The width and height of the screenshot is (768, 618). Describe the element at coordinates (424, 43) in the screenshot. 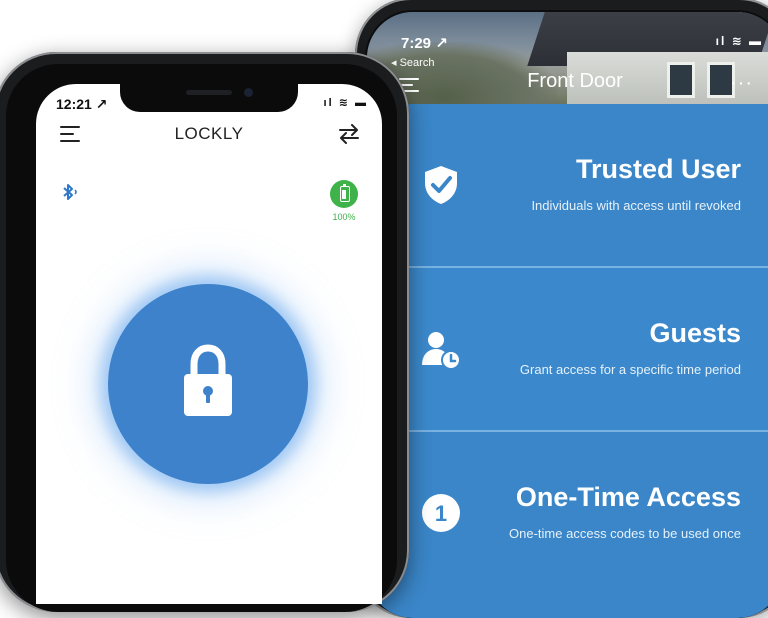

I see `status-time: 7:29 ↗` at that location.